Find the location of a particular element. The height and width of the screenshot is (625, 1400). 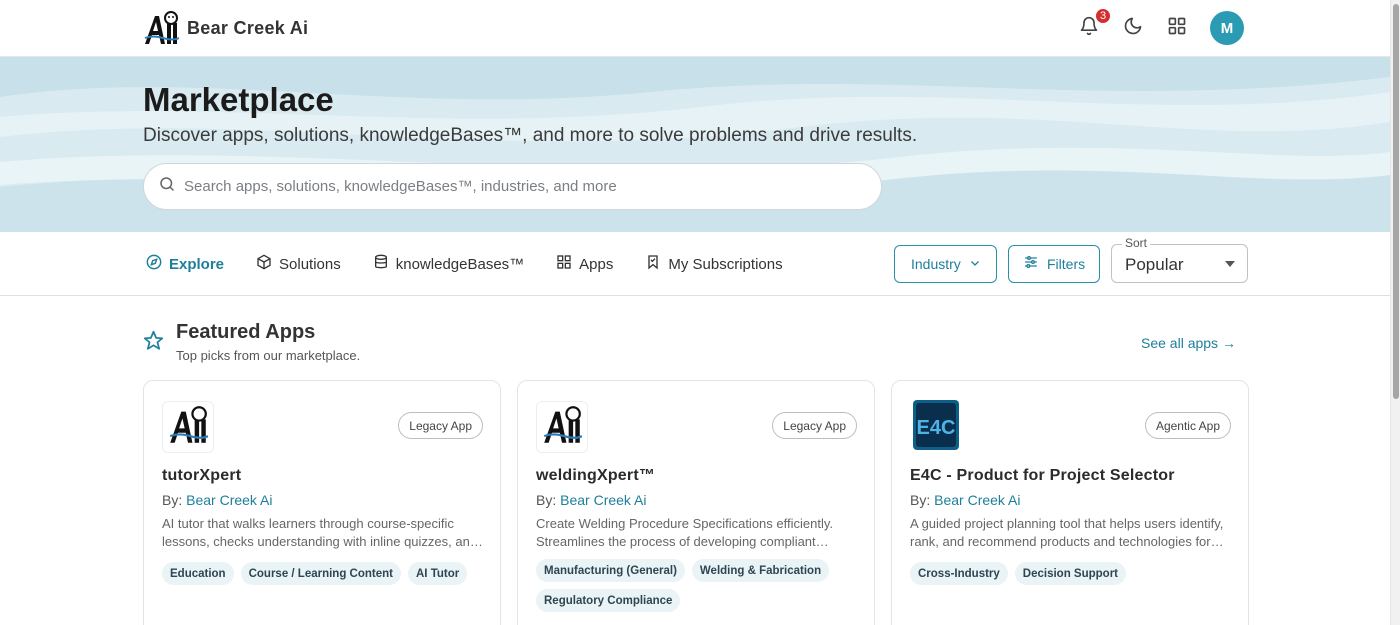

top-actions: 3 M is located at coordinates (1161, 26).